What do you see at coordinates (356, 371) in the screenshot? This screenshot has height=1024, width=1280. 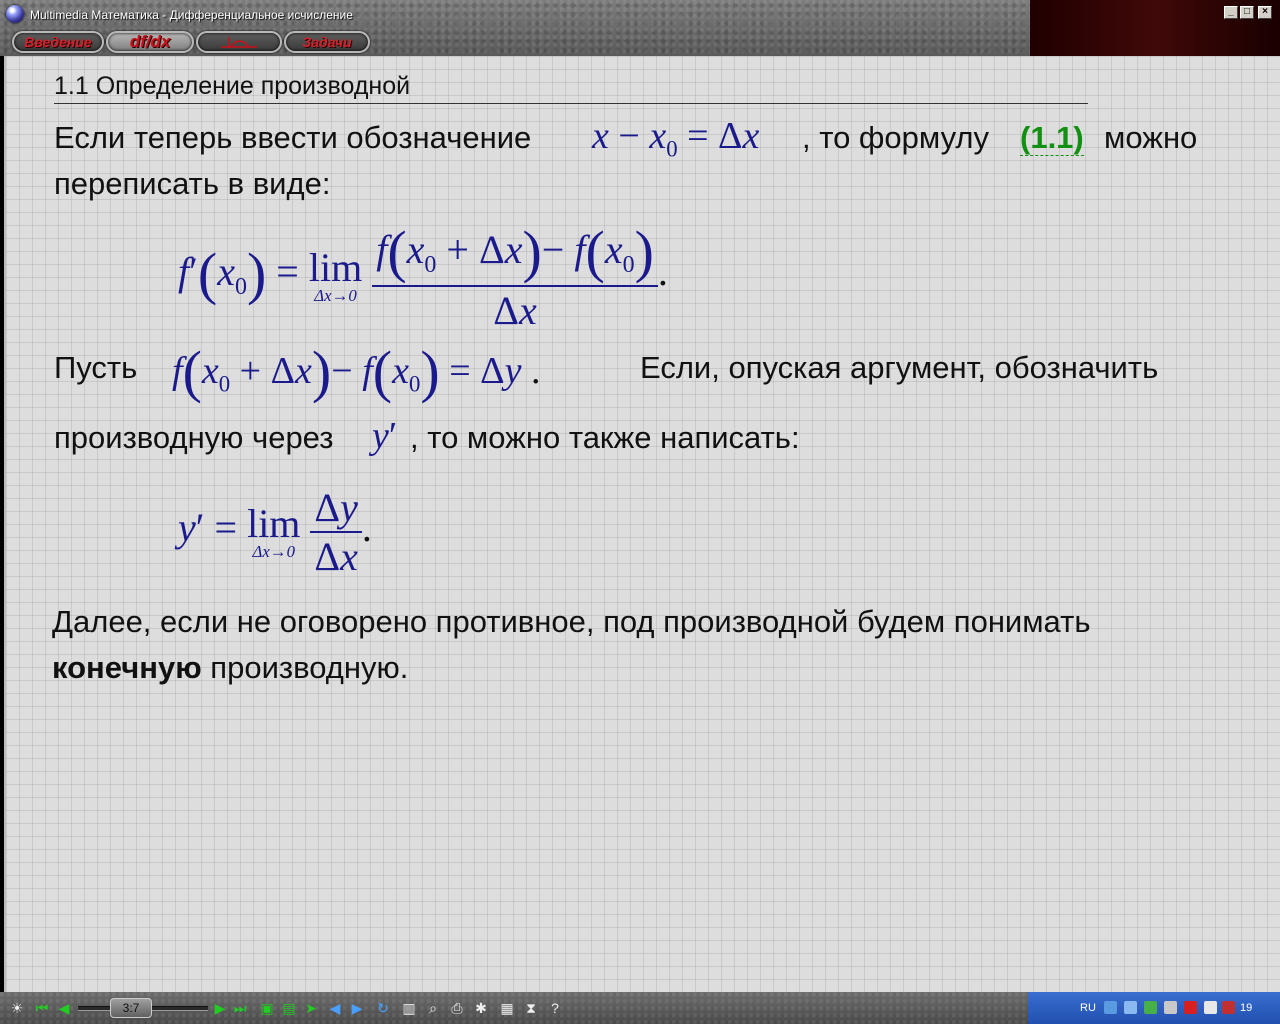 I see `formula-delta-y: f(x0 + Δx)− f(x0) = Δy .` at bounding box center [356, 371].